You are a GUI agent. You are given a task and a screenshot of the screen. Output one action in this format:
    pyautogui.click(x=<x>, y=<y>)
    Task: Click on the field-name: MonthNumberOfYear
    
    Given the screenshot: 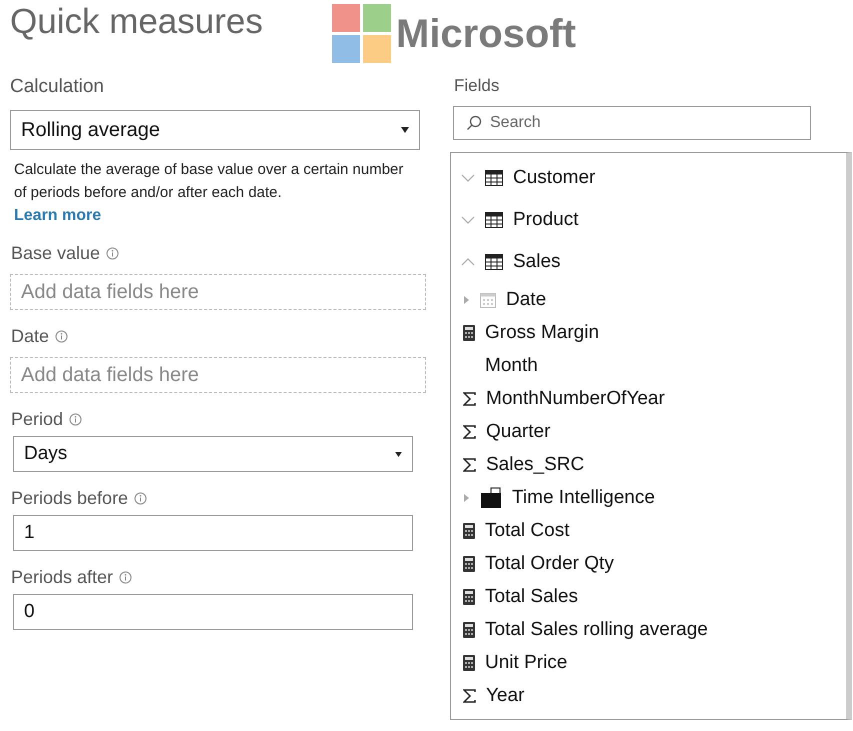 What is the action you would take?
    pyautogui.click(x=575, y=399)
    